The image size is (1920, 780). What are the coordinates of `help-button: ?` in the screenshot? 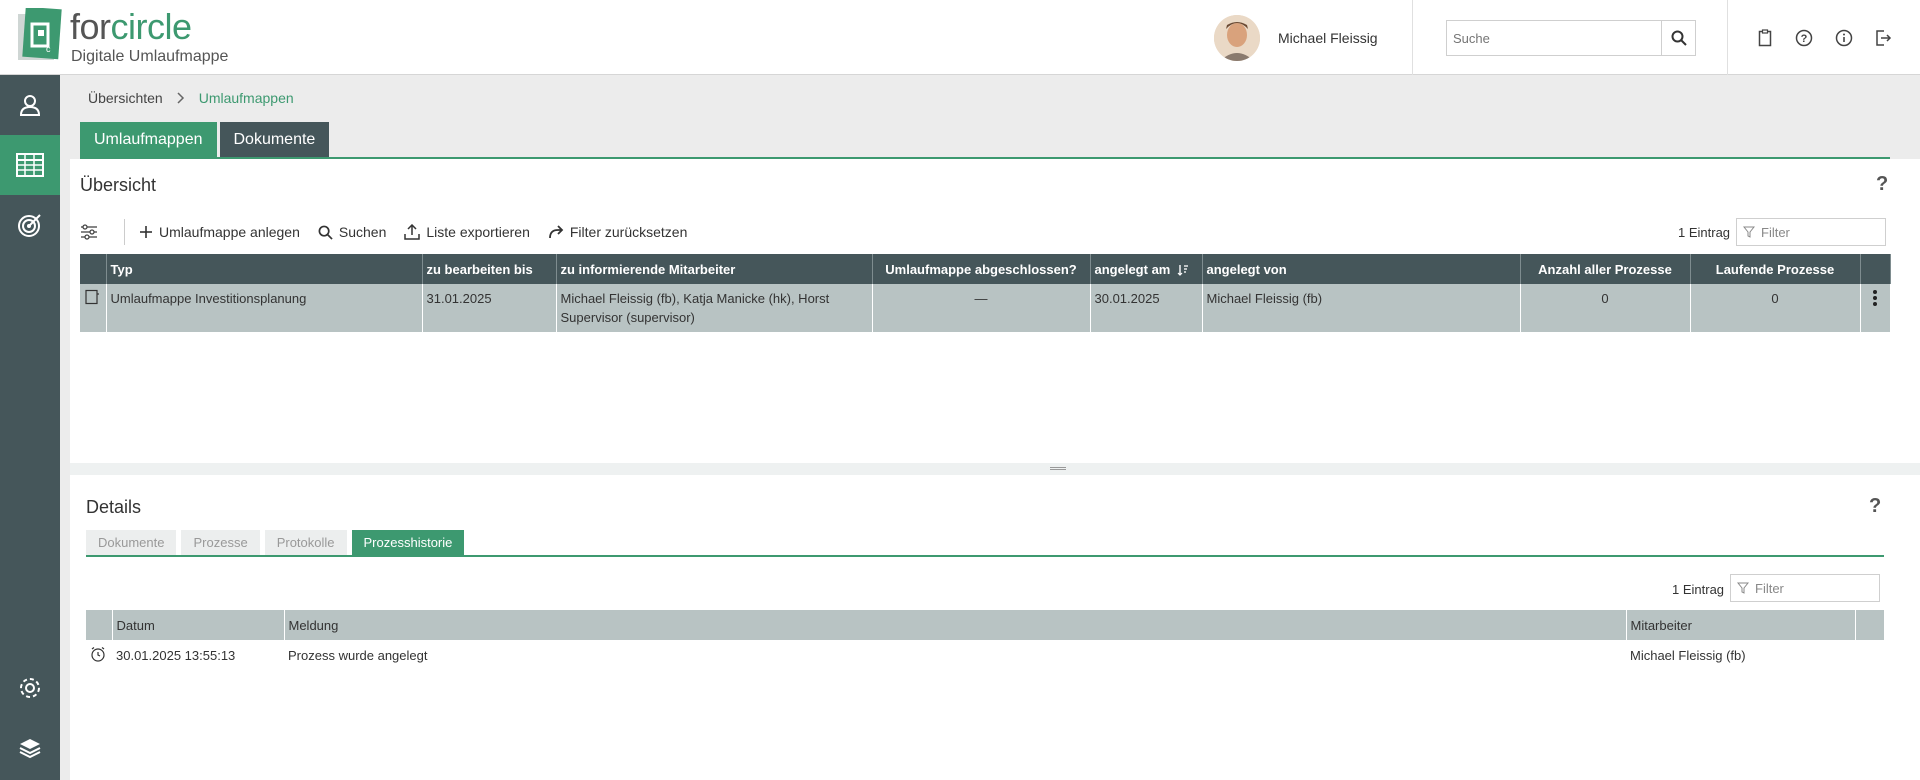 It's located at (1804, 38).